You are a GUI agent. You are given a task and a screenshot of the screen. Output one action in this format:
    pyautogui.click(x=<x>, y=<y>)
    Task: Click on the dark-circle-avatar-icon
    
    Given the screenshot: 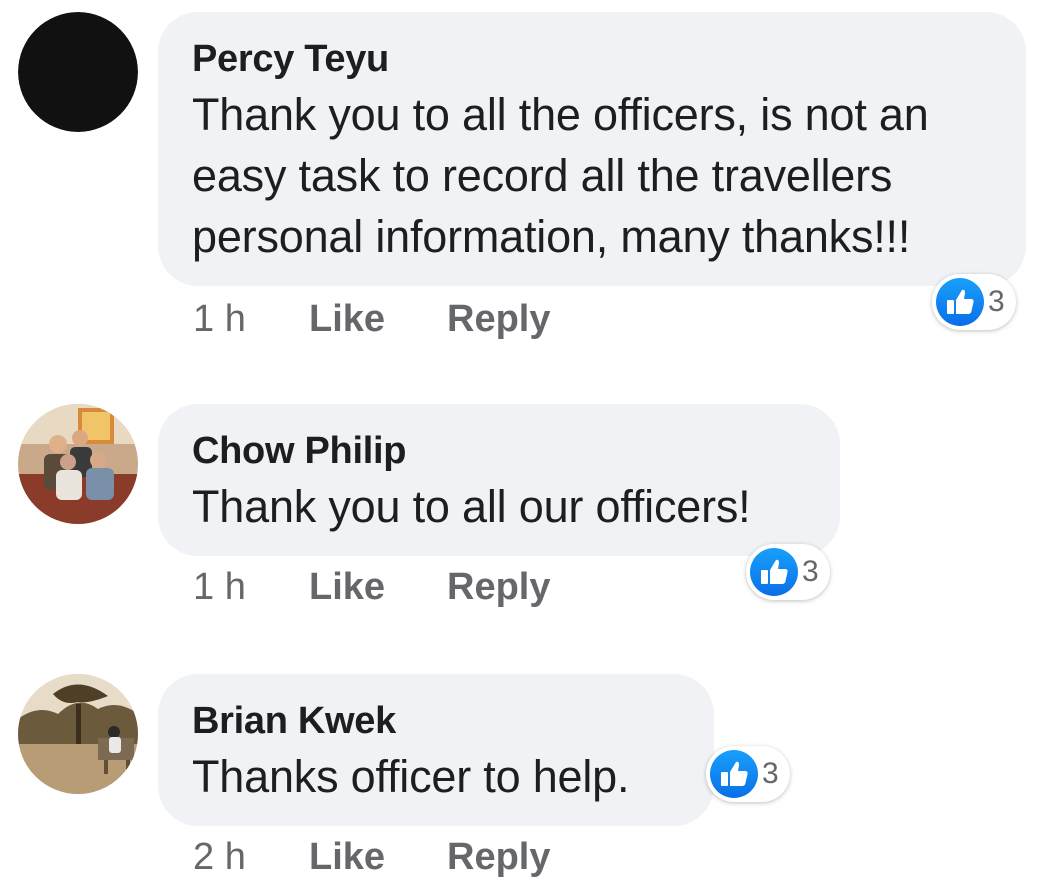 What is the action you would take?
    pyautogui.click(x=78, y=72)
    